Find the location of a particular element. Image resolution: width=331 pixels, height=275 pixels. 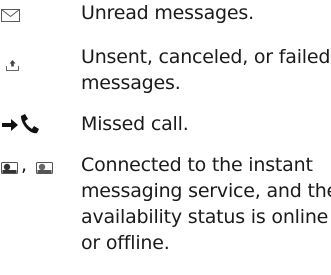

legend-line: Missed call. is located at coordinates (135, 124).